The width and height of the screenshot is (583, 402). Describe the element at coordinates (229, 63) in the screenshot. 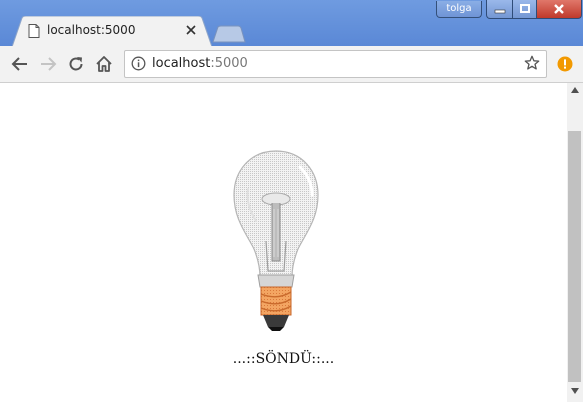

I see `url-port: :5000` at that location.